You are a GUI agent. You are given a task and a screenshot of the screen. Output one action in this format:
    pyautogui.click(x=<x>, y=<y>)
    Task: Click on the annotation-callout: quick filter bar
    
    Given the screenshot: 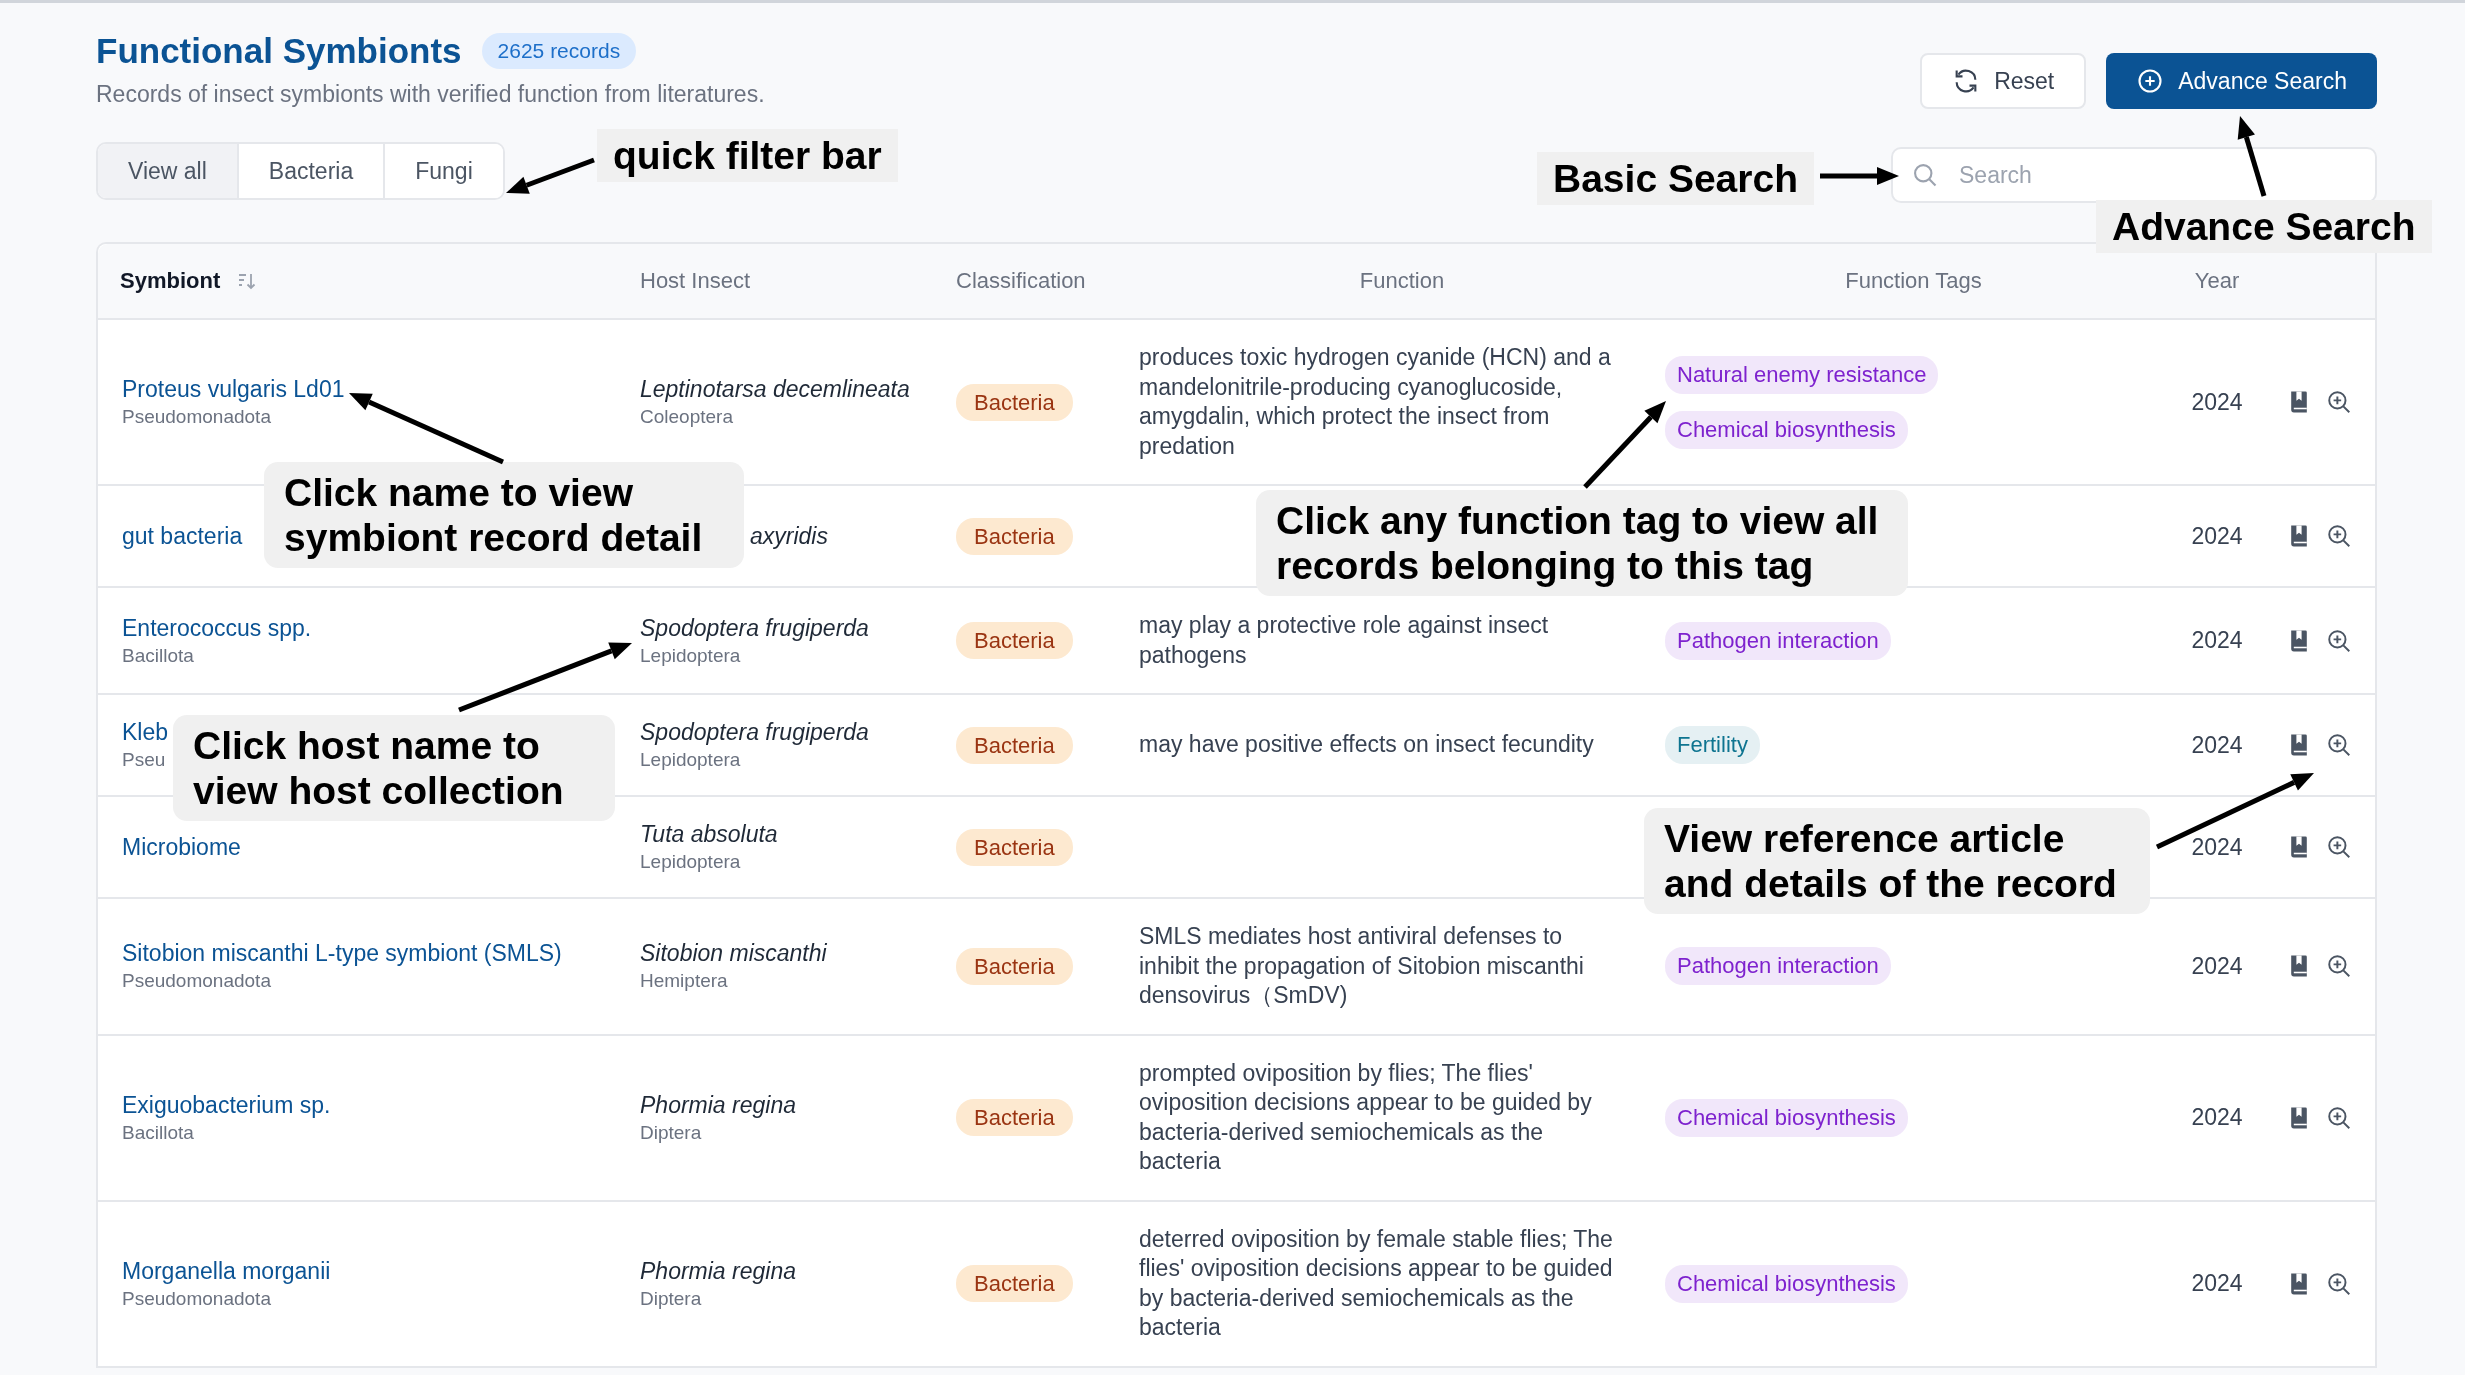 What is the action you would take?
    pyautogui.click(x=747, y=155)
    